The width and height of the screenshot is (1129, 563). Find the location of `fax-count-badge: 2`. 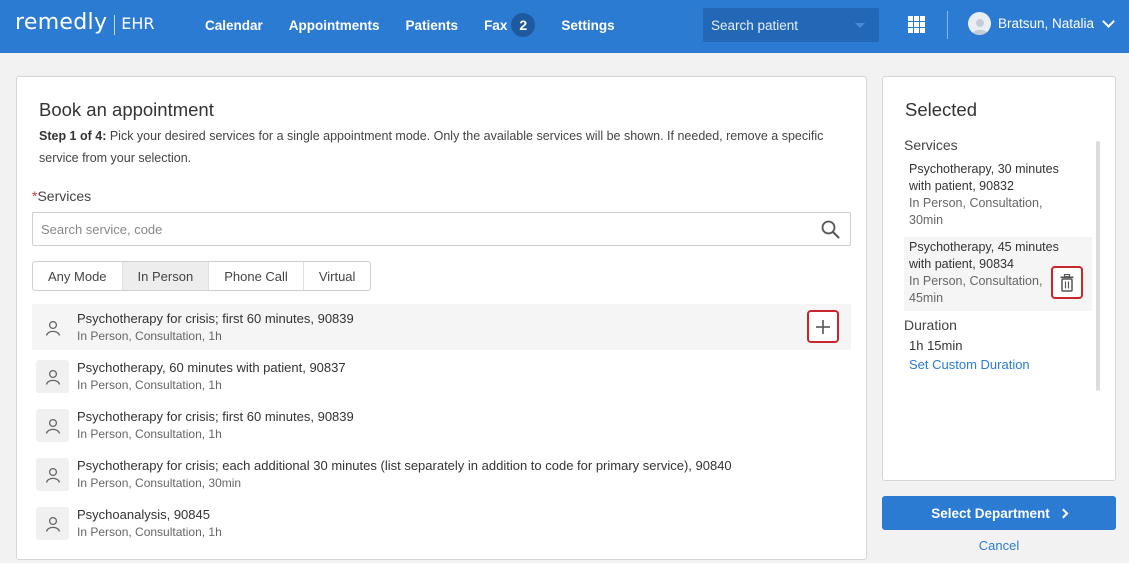

fax-count-badge: 2 is located at coordinates (523, 25).